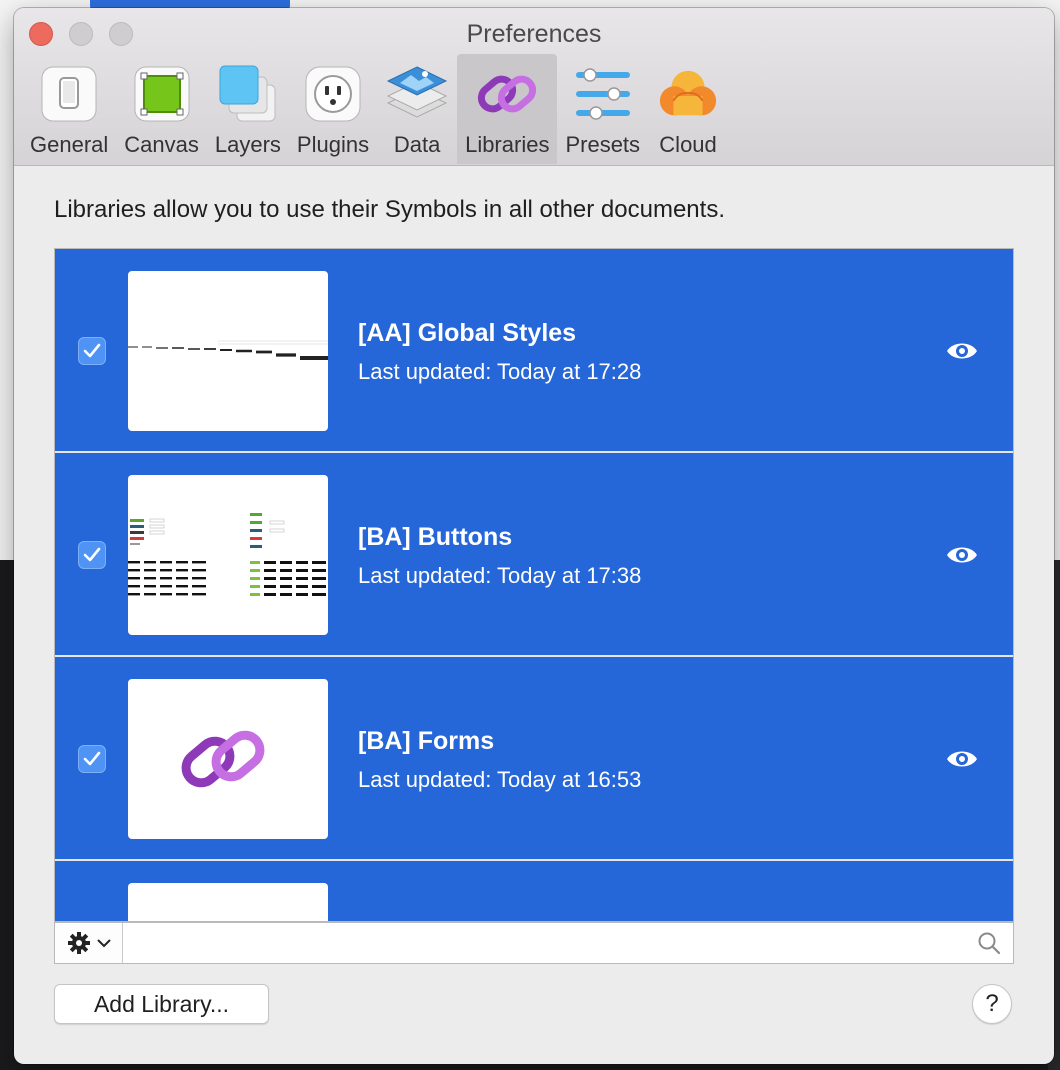  Describe the element at coordinates (161, 144) in the screenshot. I see `tab-canvas-label: Canvas` at that location.